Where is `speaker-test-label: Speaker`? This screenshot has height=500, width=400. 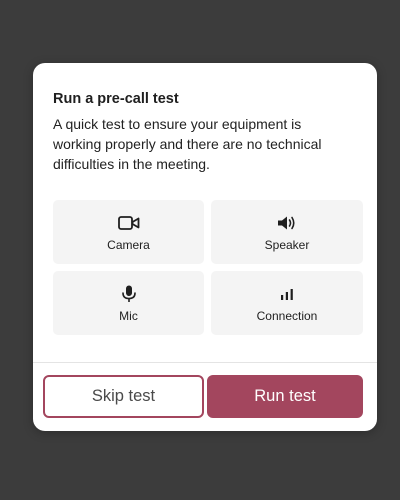 speaker-test-label: Speaker is located at coordinates (287, 245).